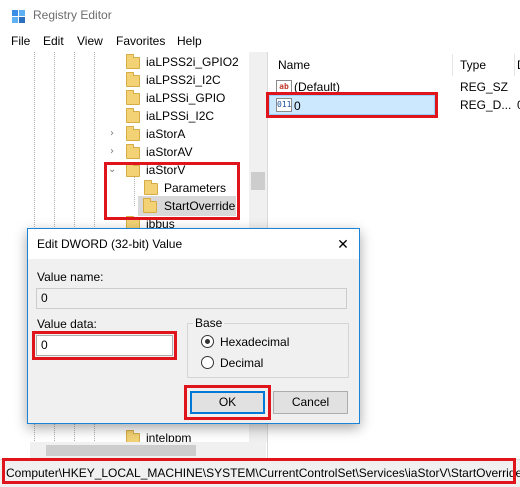 The width and height of the screenshot is (520, 487). Describe the element at coordinates (484, 87) in the screenshot. I see `value-type: REG_SZ` at that location.